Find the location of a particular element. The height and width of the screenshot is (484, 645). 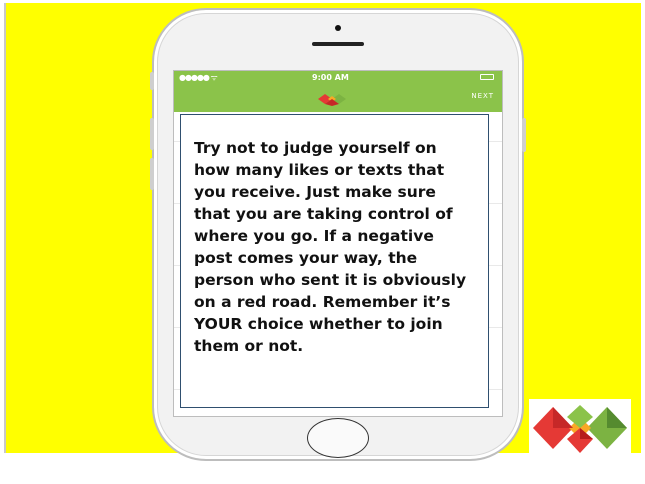

phone-side-button-top is located at coordinates (152, 81).